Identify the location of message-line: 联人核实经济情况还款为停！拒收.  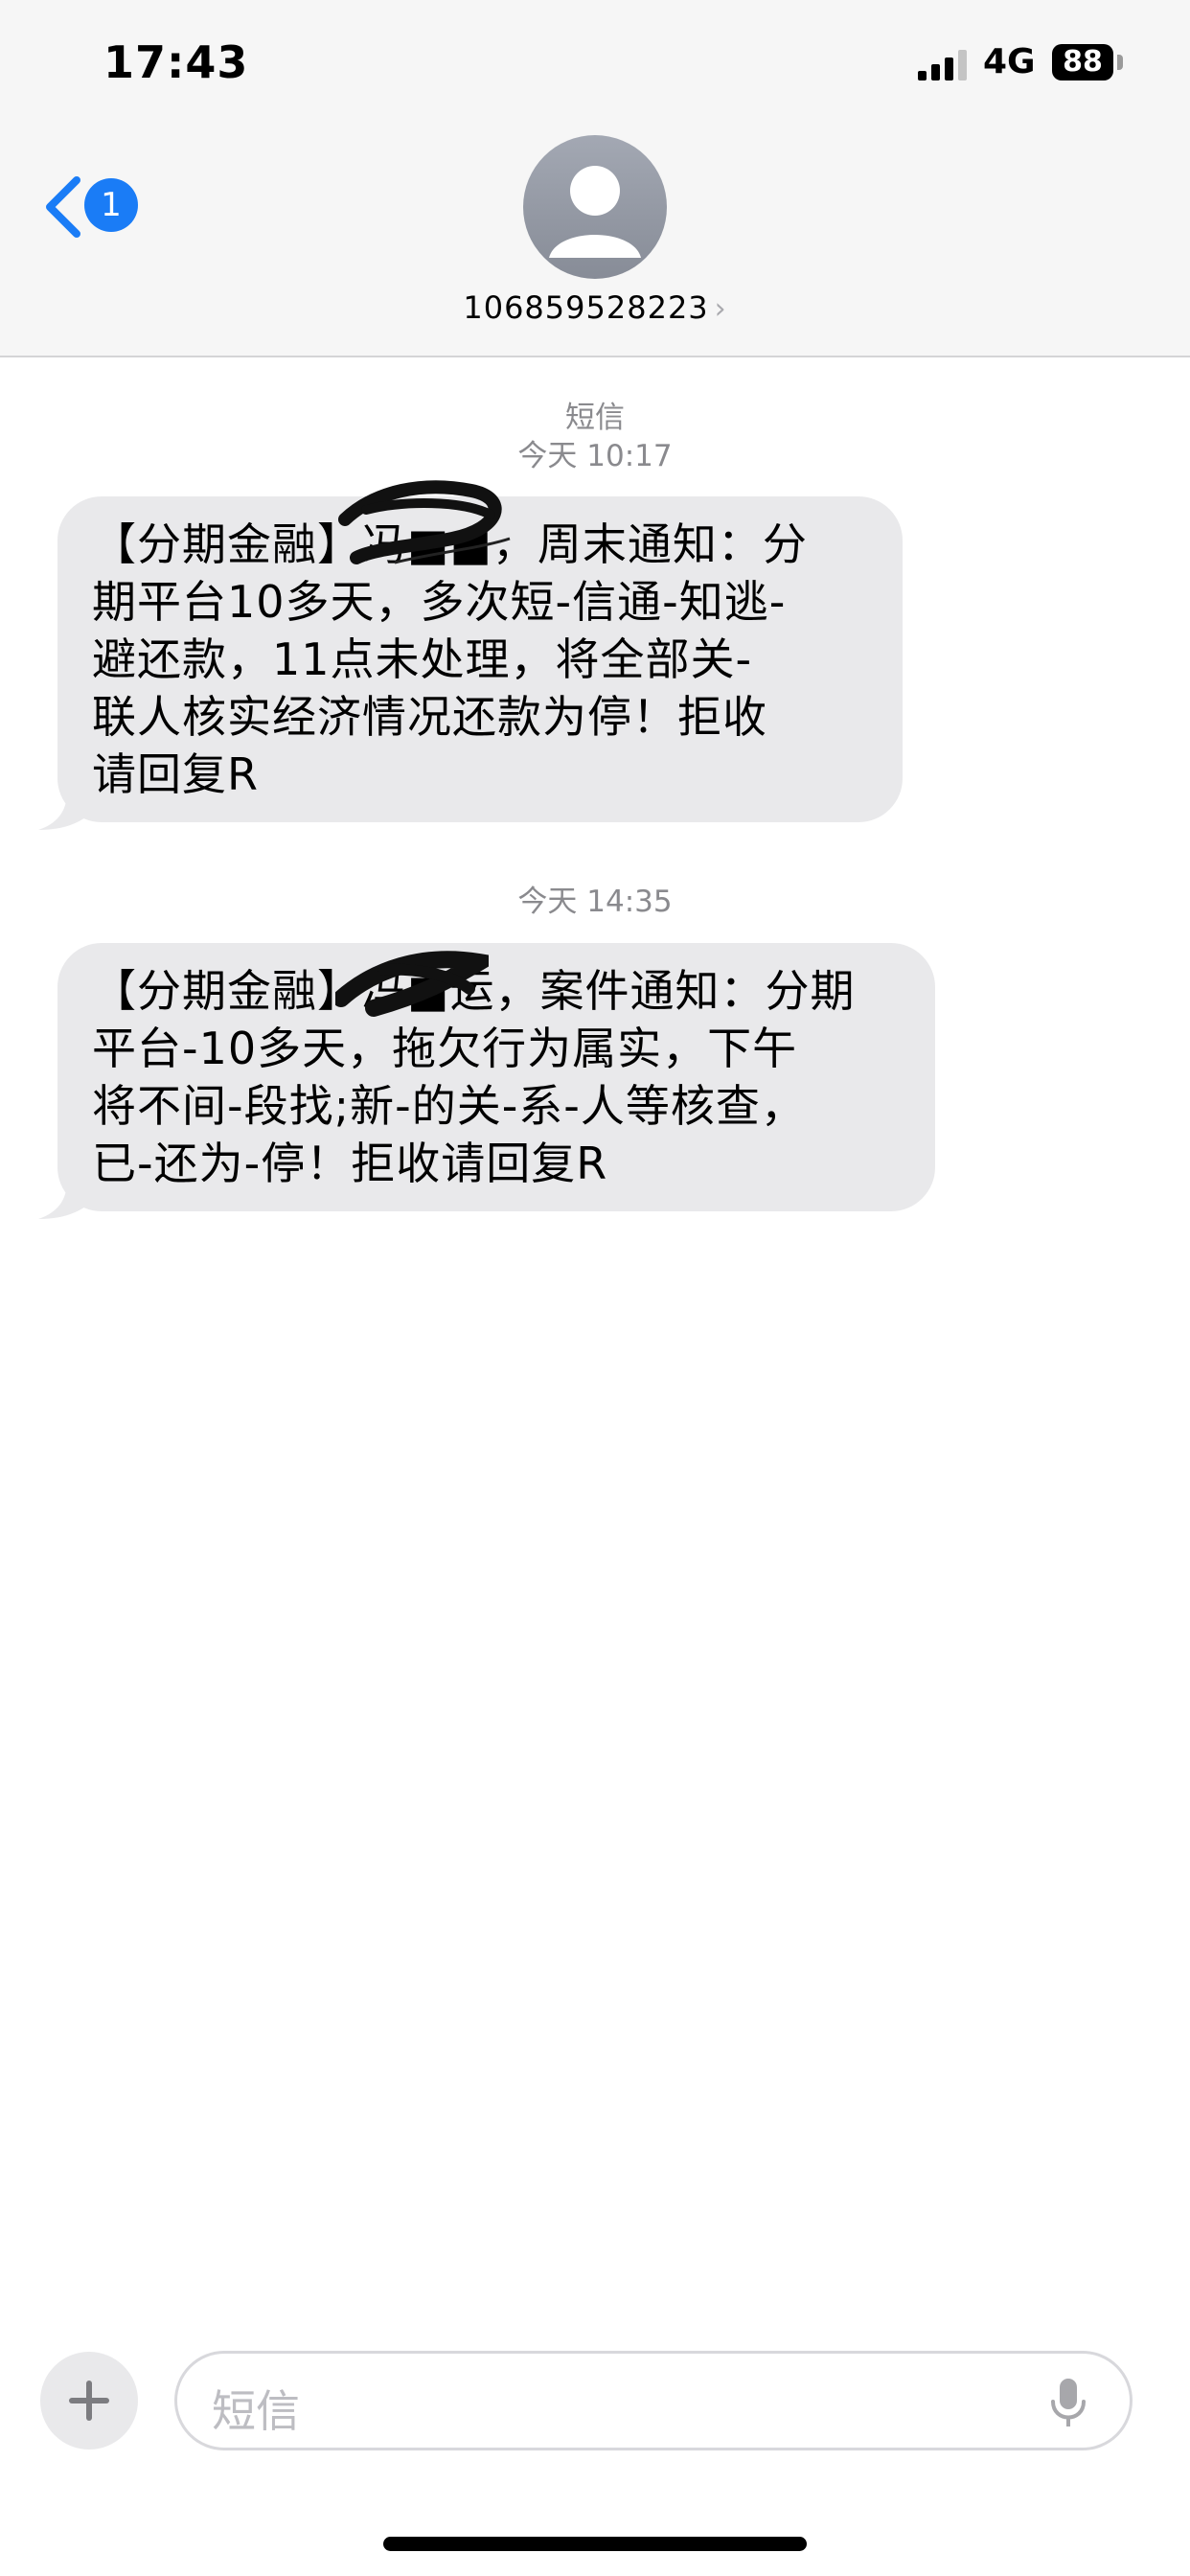
(429, 717).